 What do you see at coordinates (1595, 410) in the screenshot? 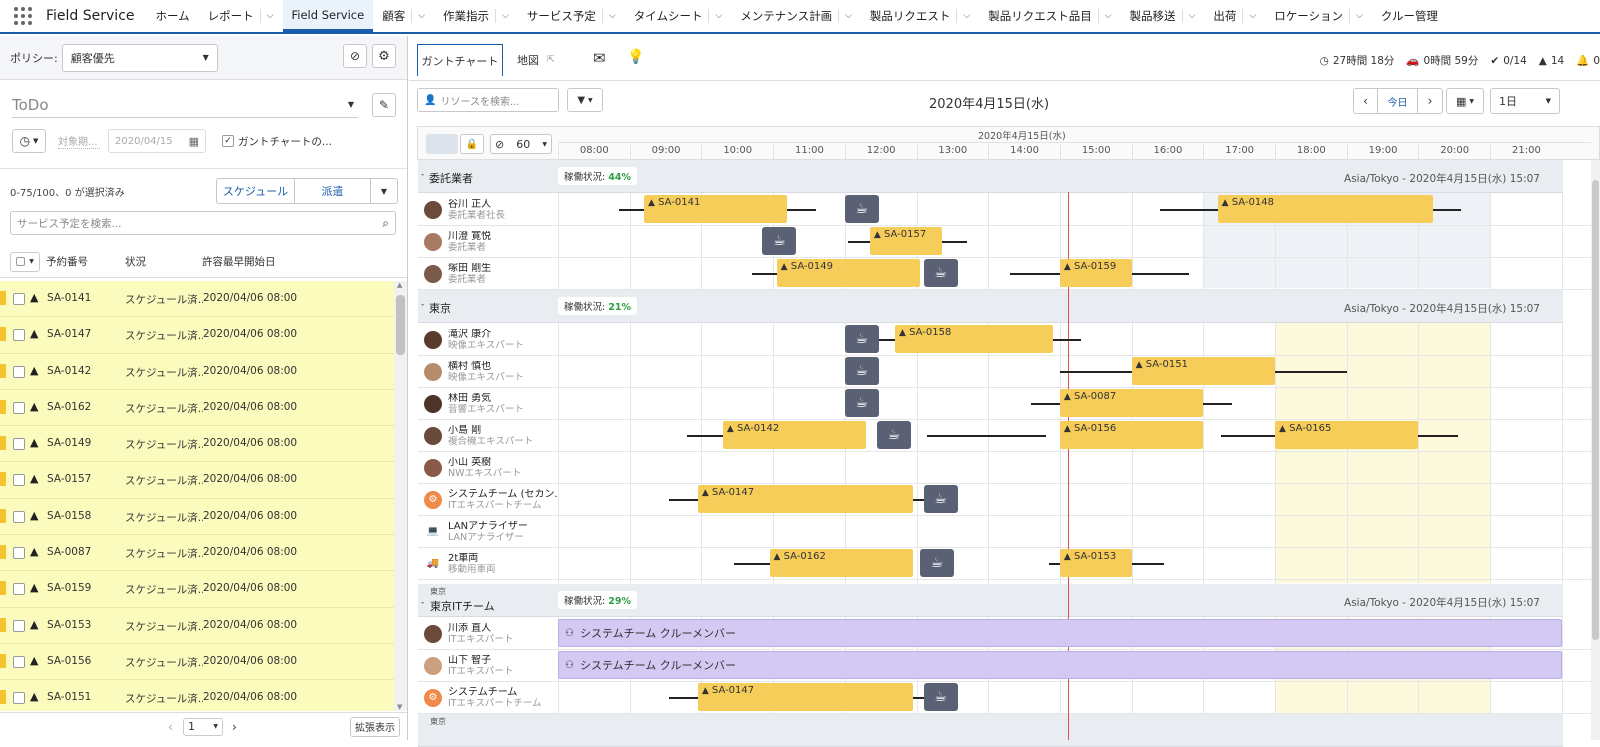
I see `gantt-scroll-thumb` at bounding box center [1595, 410].